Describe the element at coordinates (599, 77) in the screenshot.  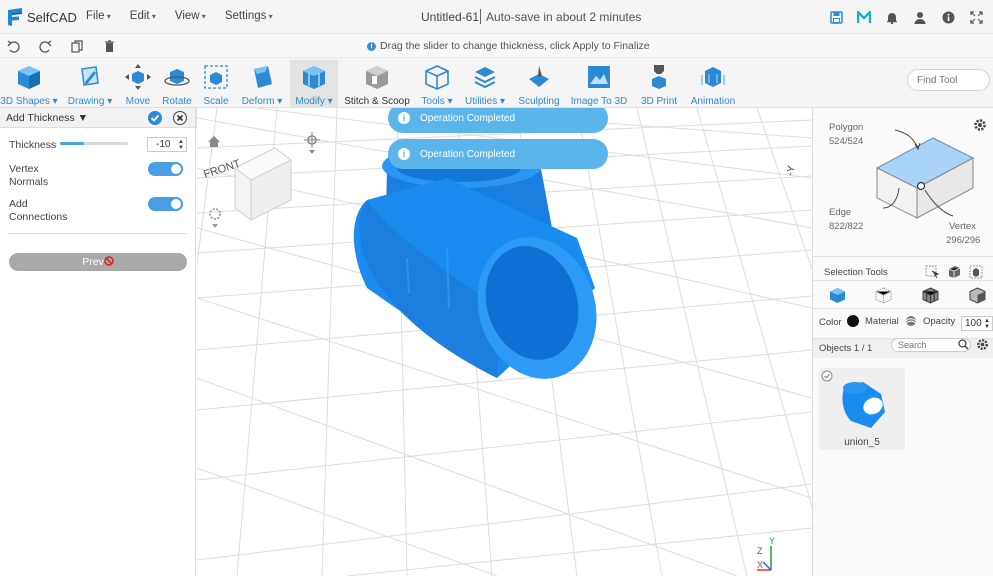
I see `image-to-3d-icon` at that location.